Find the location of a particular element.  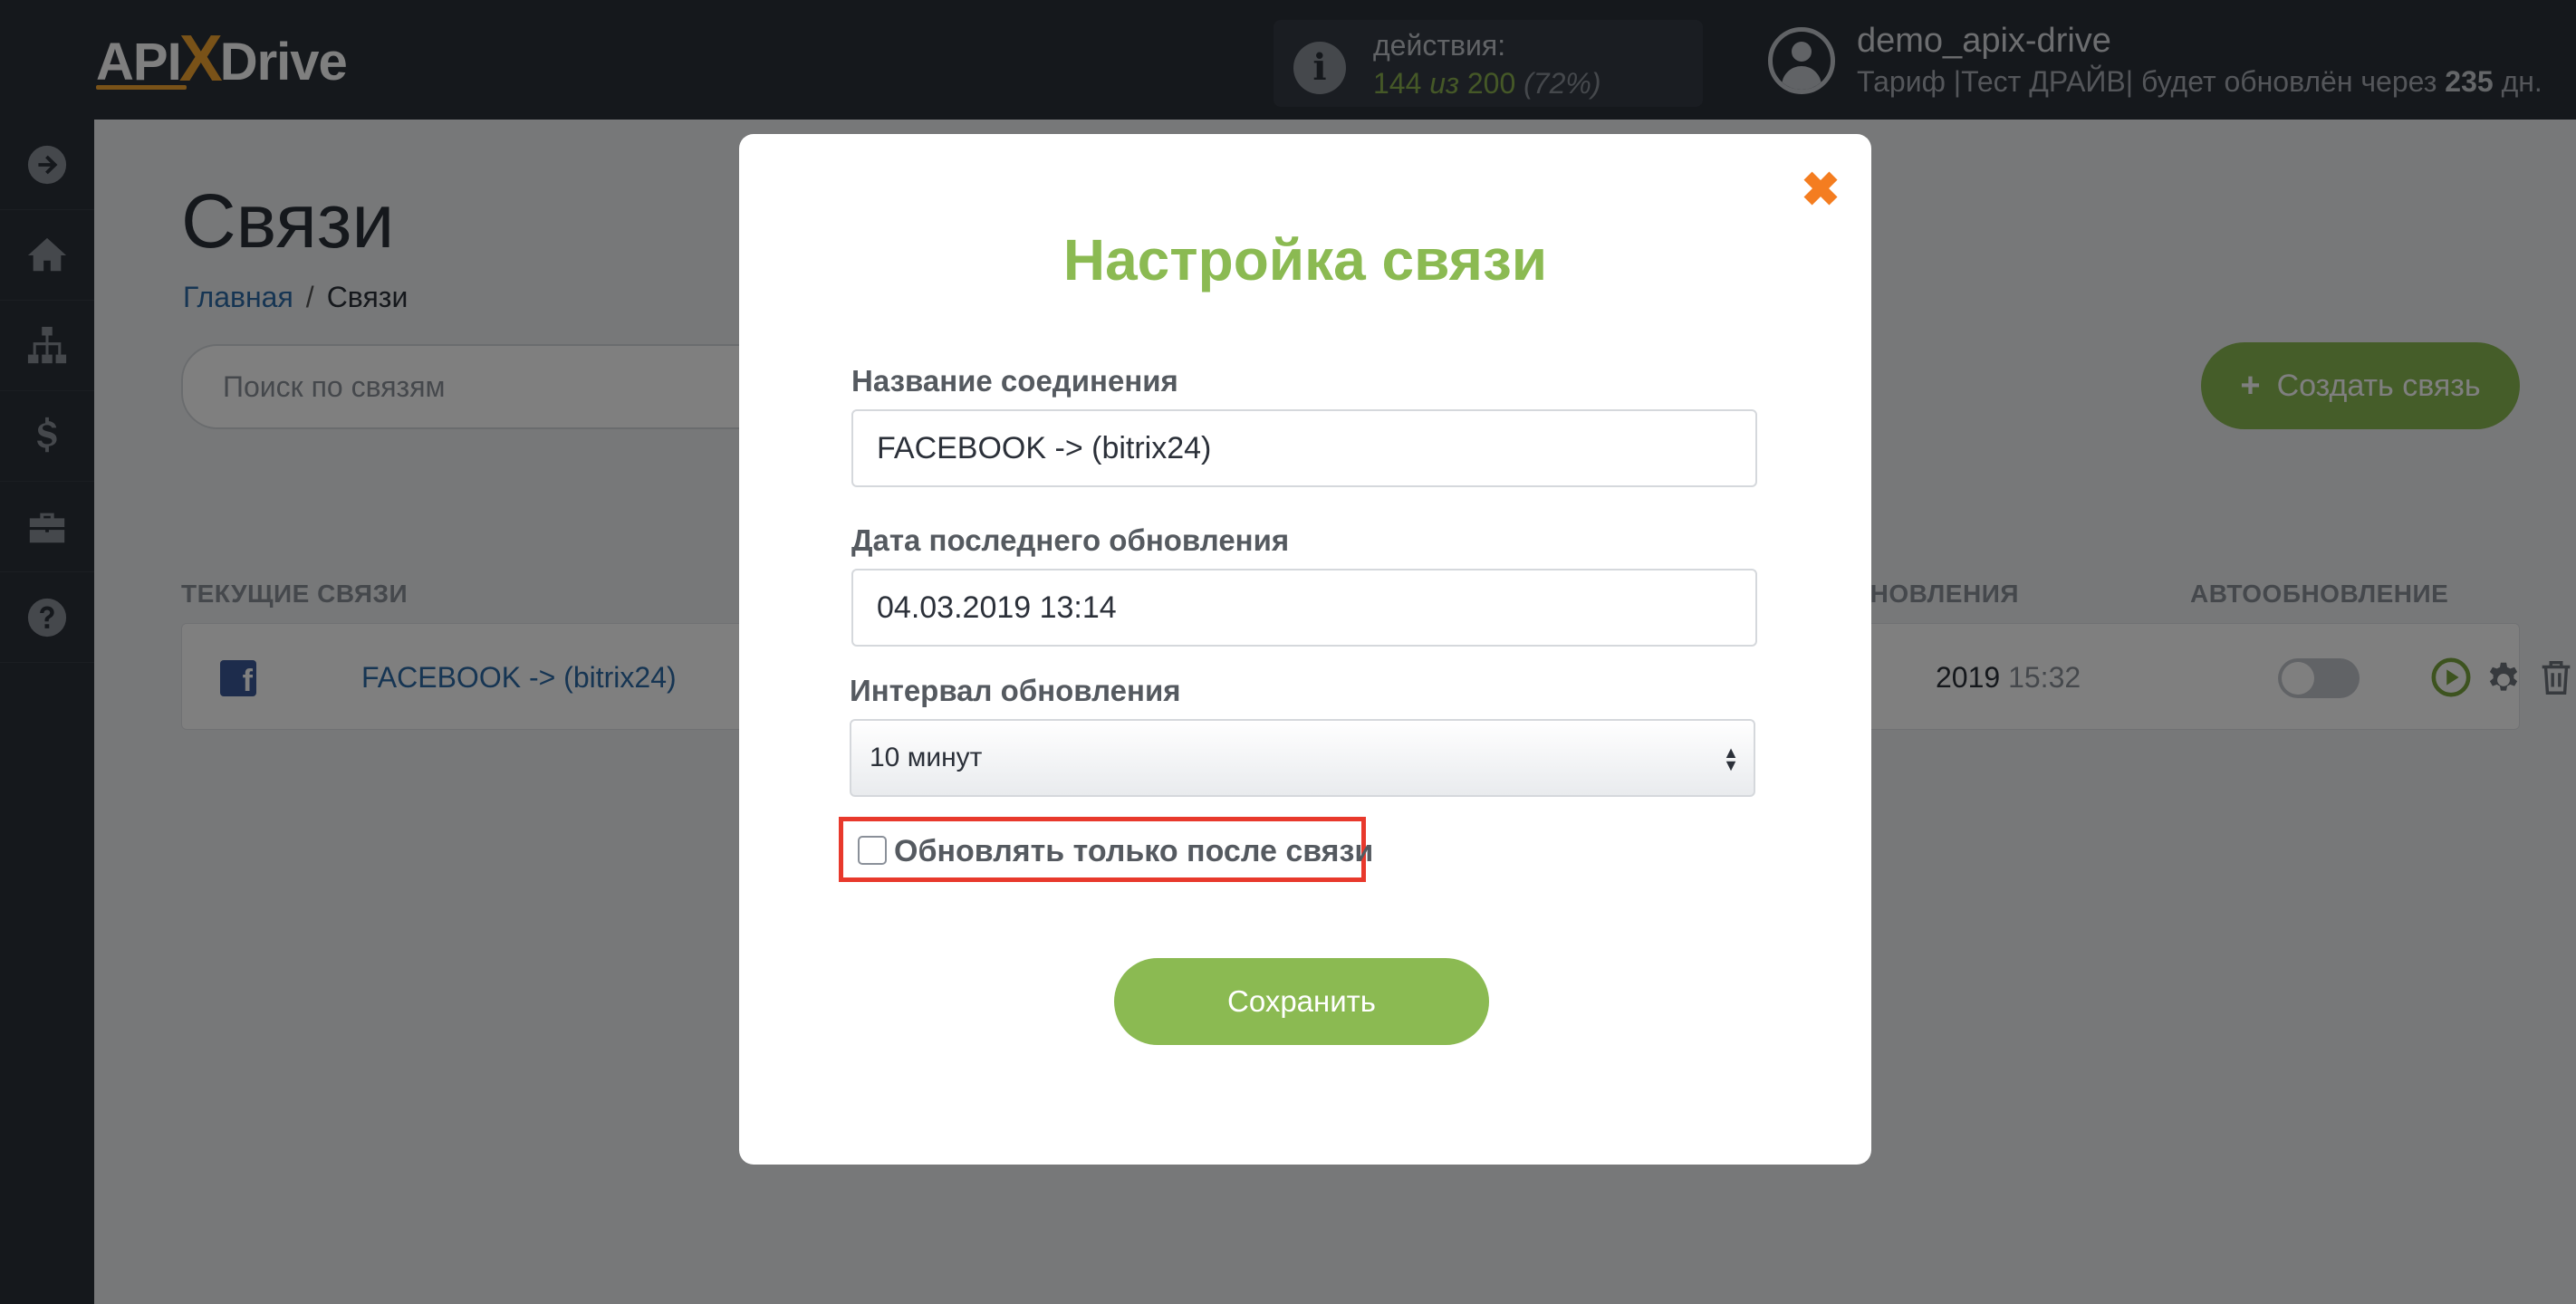

update-after-connection-label: Обновлять только после связи is located at coordinates (1133, 852).